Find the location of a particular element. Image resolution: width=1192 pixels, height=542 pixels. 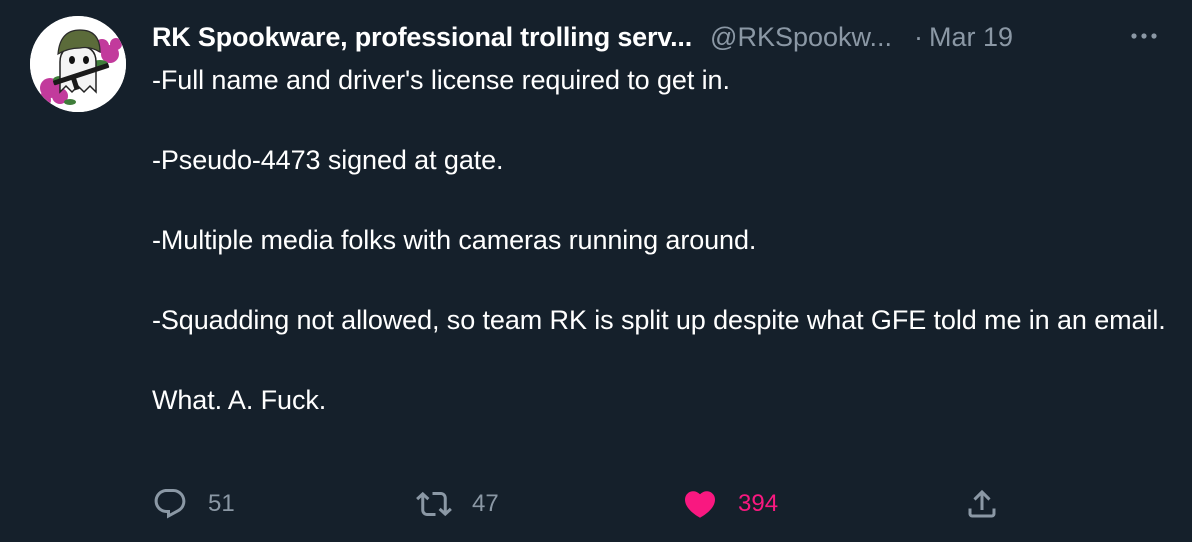

reply-count: 51 is located at coordinates (221, 503).